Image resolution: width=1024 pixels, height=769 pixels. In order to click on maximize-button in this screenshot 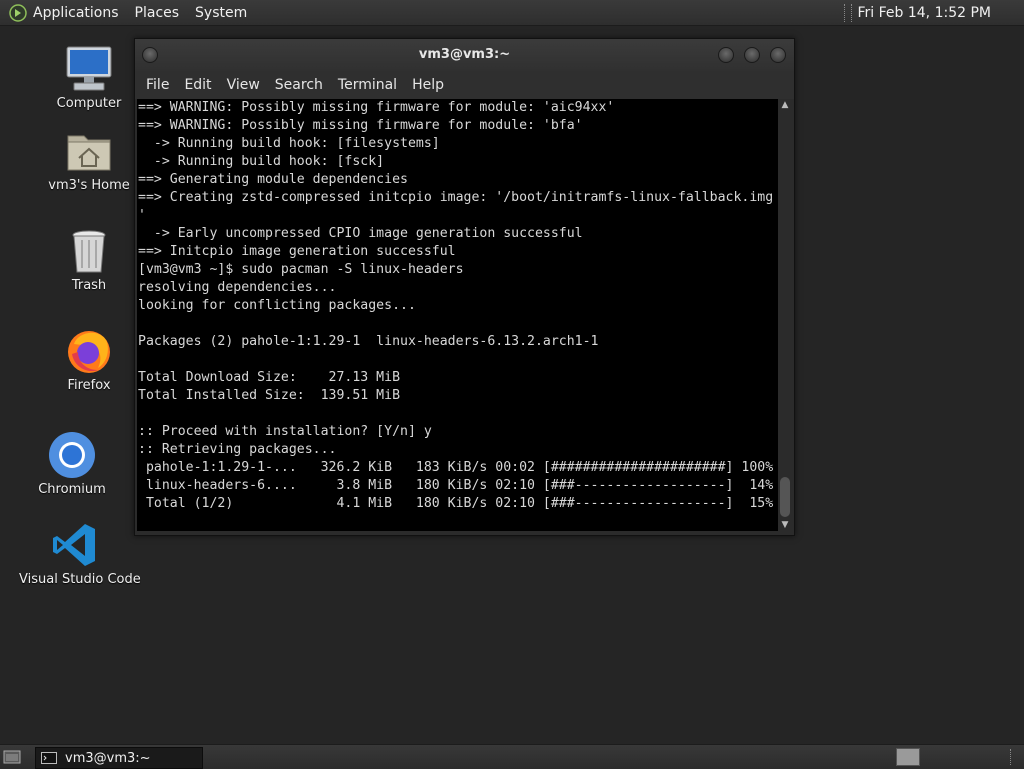, I will do `click(752, 55)`.